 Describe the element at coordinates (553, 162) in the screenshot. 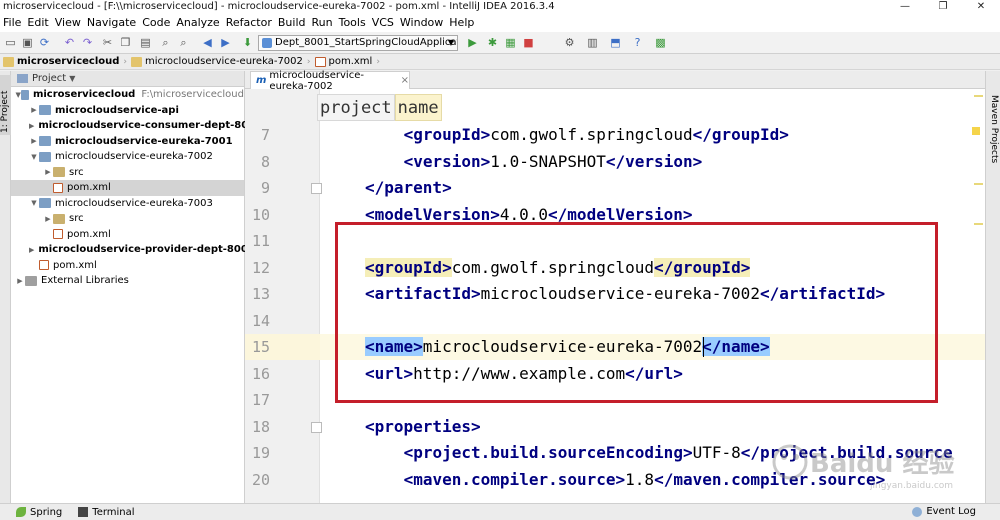

I see `code-line: <version>1.0-SNAPSHOT</version>` at that location.